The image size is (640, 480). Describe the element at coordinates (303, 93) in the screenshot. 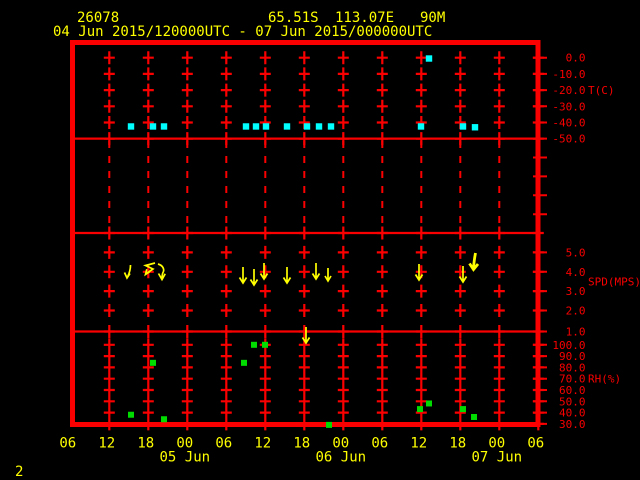

I see `temperature-series` at that location.